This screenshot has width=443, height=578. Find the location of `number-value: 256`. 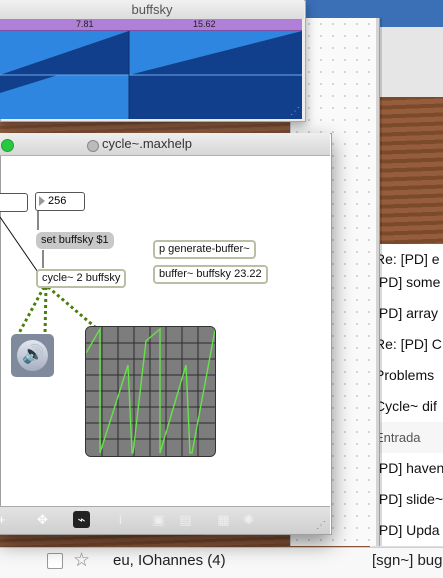

number-value: 256 is located at coordinates (57, 201).